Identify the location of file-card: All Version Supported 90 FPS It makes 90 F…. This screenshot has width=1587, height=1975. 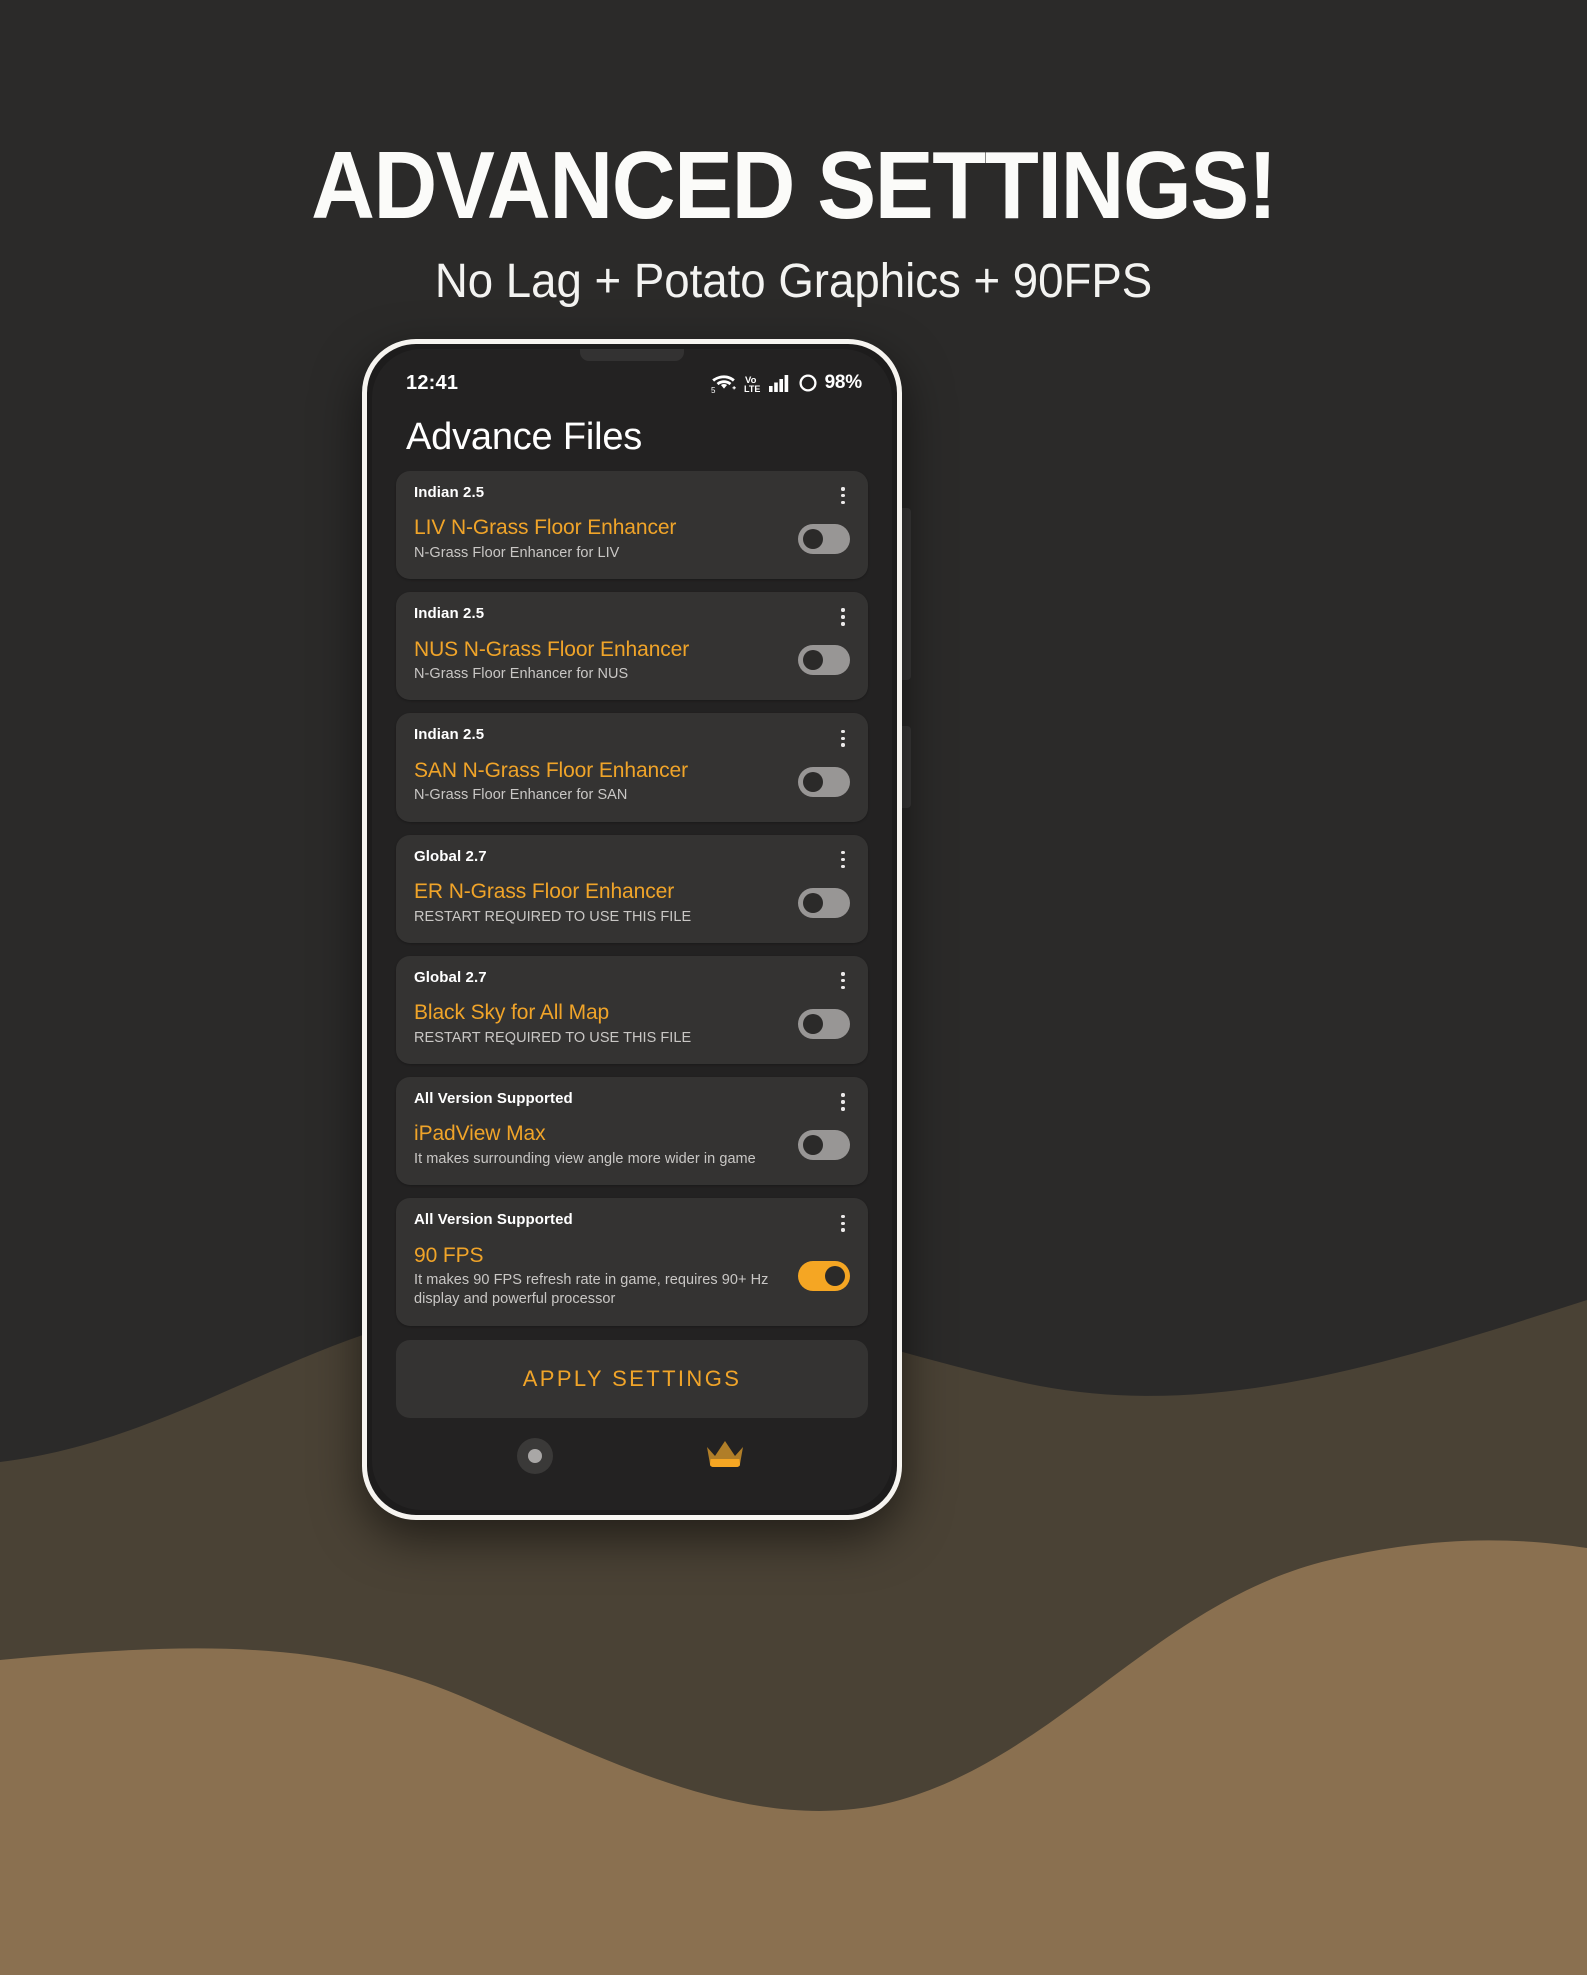
(632, 1262).